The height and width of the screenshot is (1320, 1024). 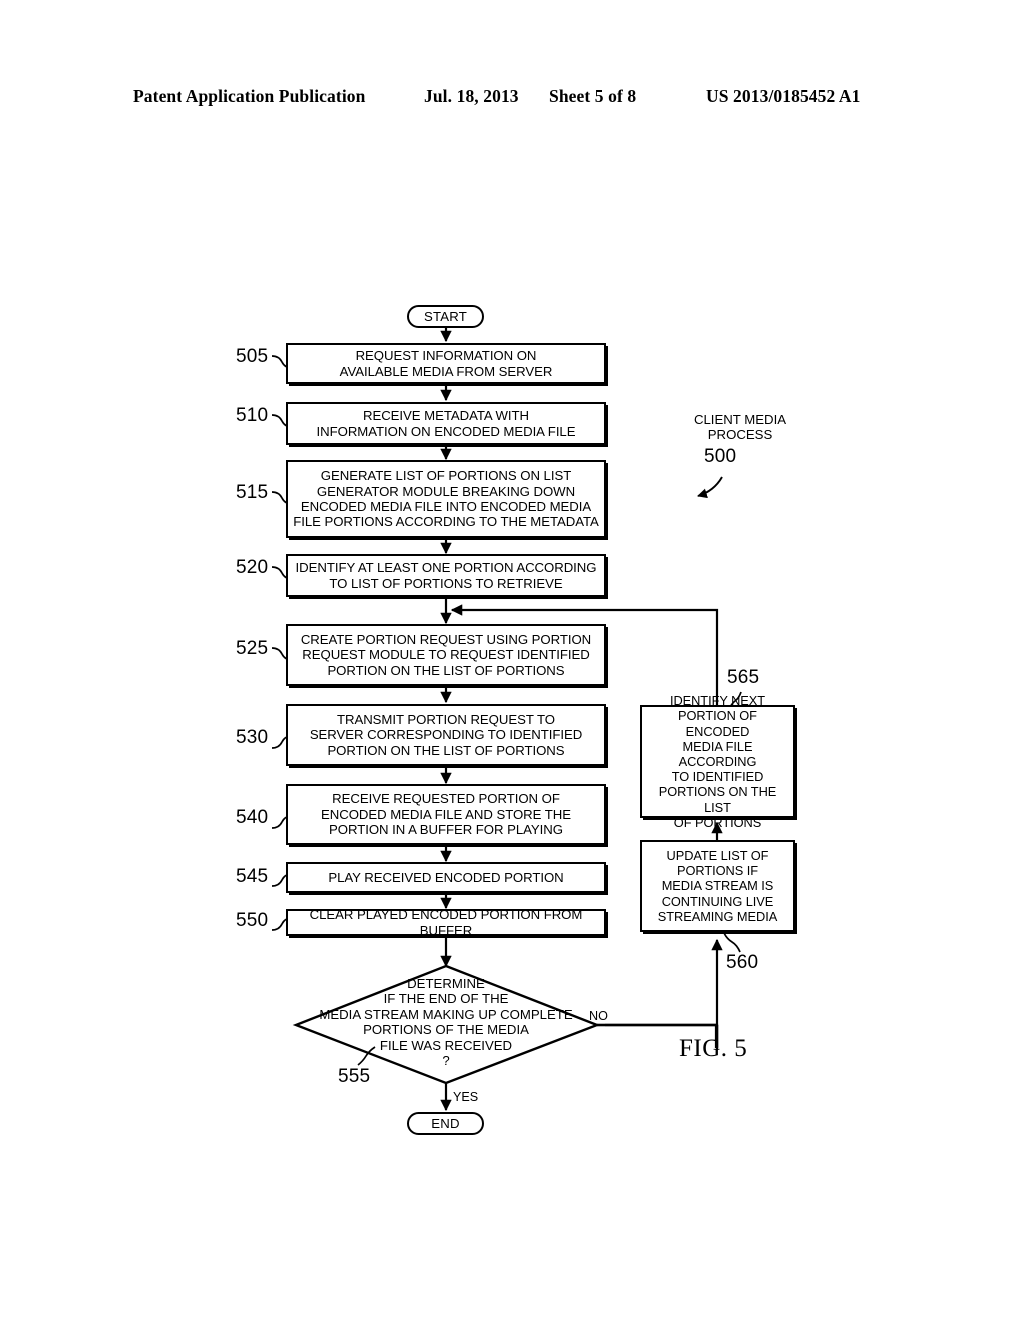 I want to click on client-media-process-number: 500, so click(x=720, y=456).